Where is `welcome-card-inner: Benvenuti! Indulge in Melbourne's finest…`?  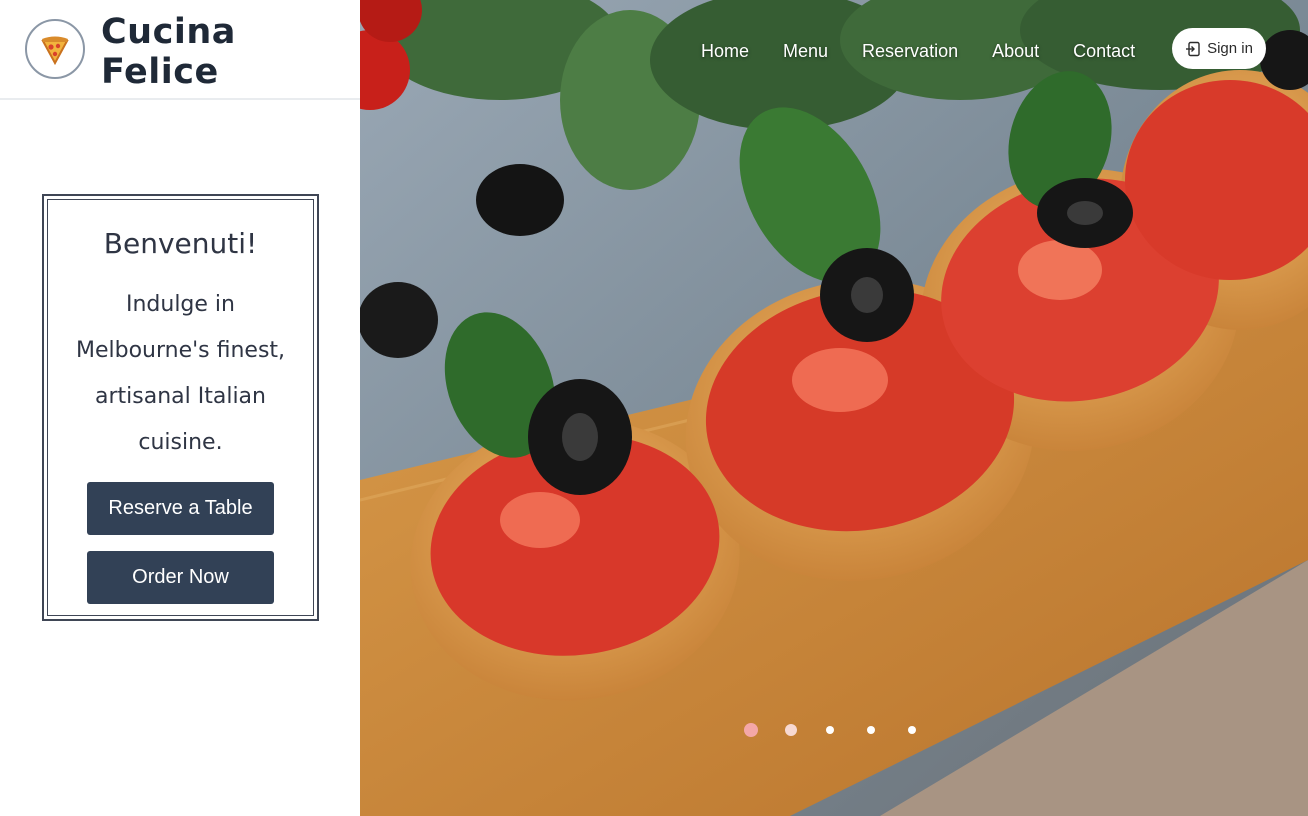 welcome-card-inner: Benvenuti! Indulge in Melbourne's finest… is located at coordinates (180, 407).